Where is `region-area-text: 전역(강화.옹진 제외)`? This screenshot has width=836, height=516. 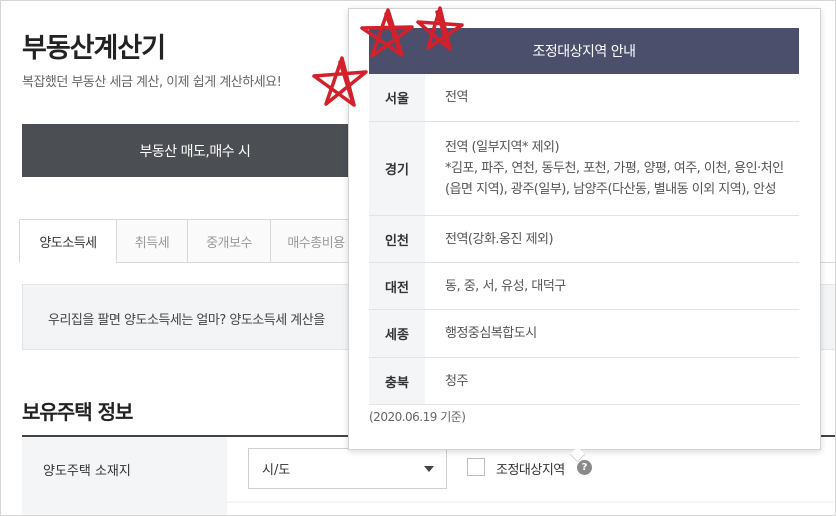 region-area-text: 전역(강화.옹진 제외) is located at coordinates (499, 239).